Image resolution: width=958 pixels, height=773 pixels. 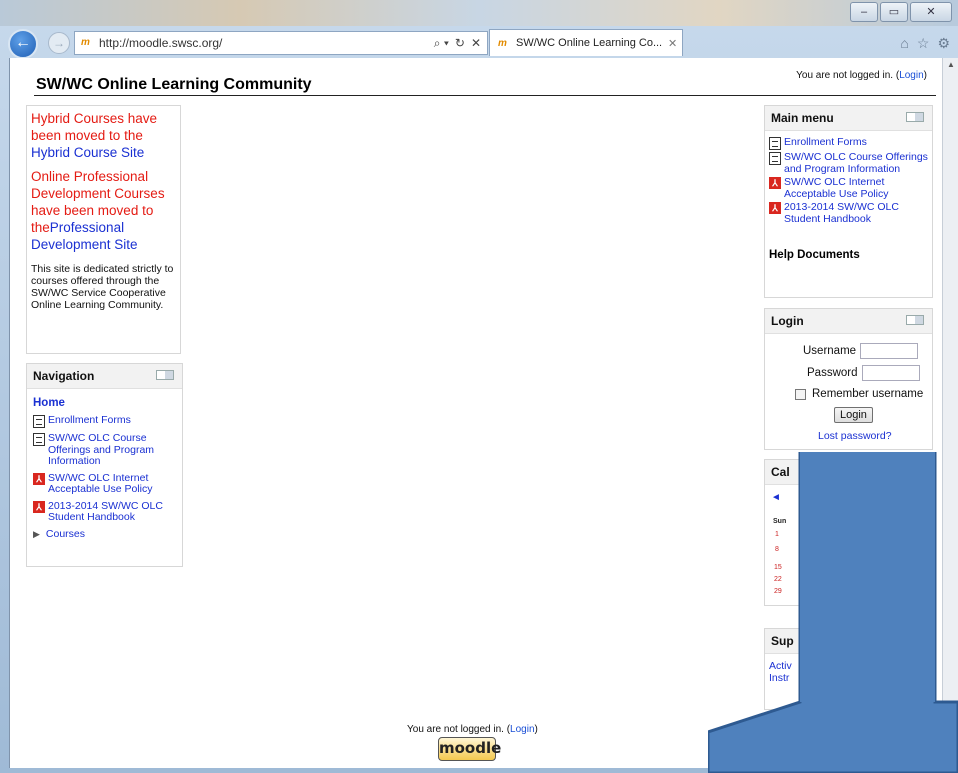 What do you see at coordinates (855, 436) in the screenshot?
I see `lost-password-link: Lost password?` at bounding box center [855, 436].